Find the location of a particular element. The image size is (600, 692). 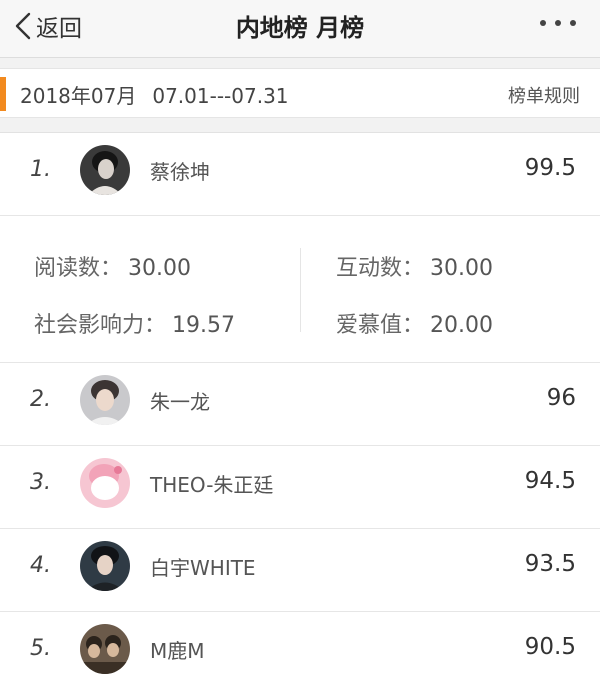

ranking-row-1: 1. 蔡徐坤 99.5 is located at coordinates (300, 174).